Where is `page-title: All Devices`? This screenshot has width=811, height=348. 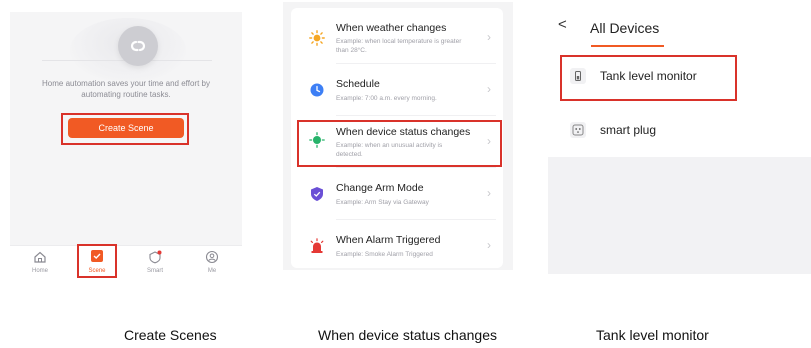 page-title: All Devices is located at coordinates (625, 28).